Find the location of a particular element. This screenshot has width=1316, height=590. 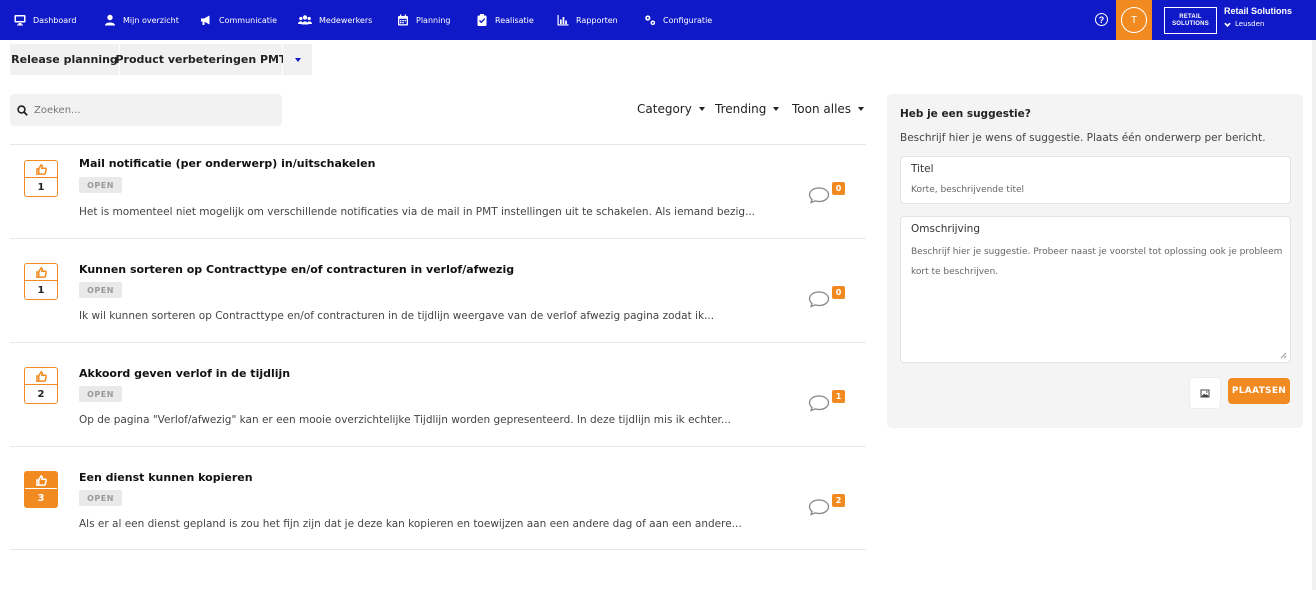

user-menu: T is located at coordinates (1134, 20).